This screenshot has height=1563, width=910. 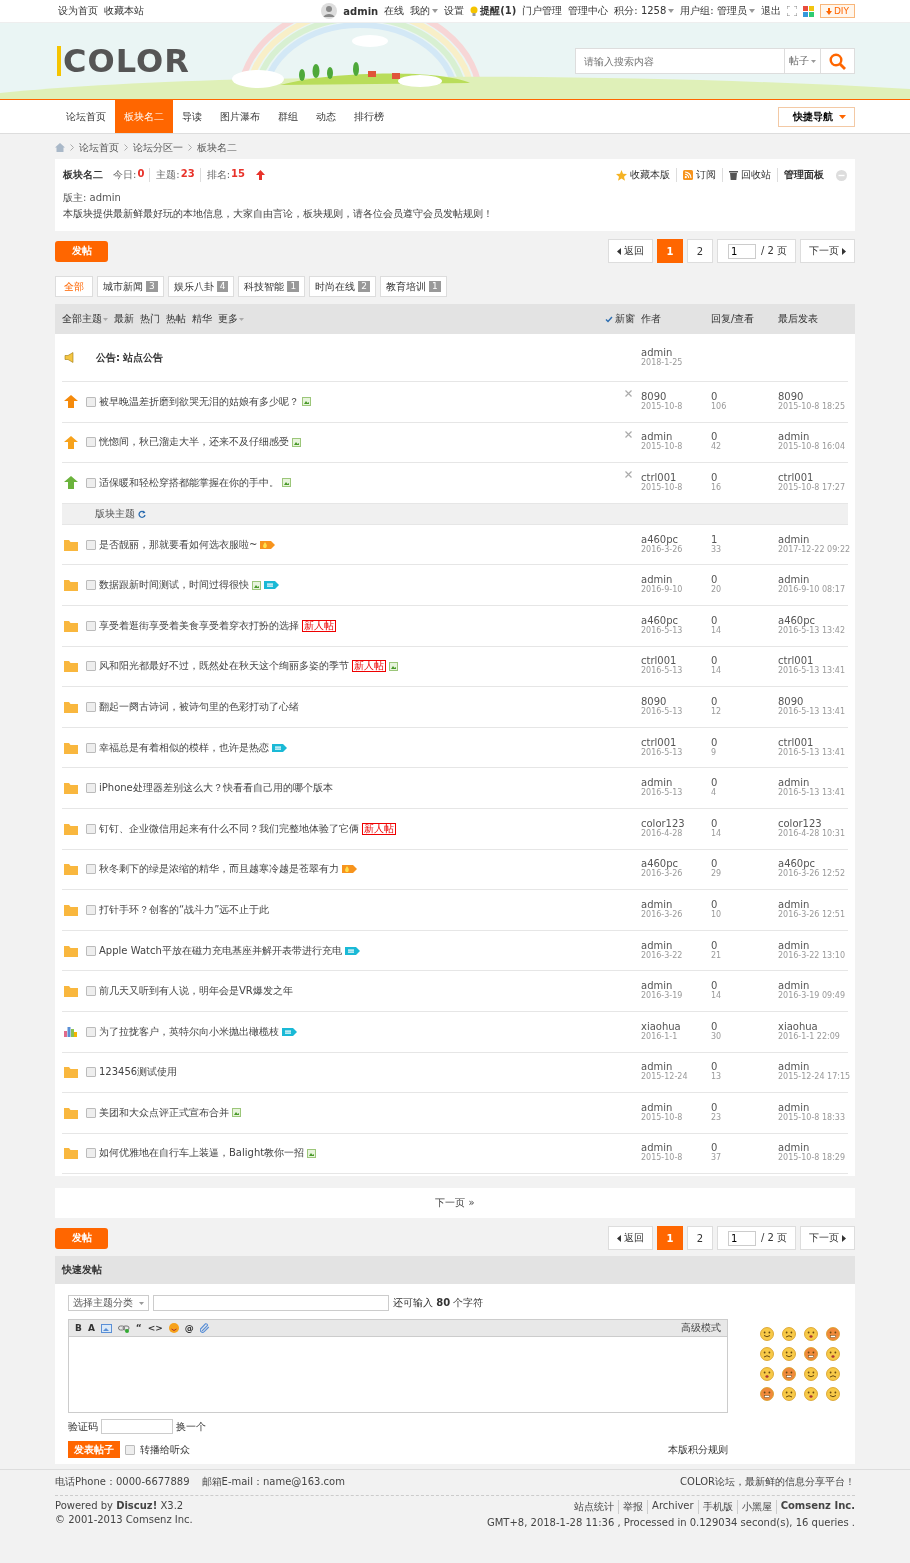 I want to click on top-menu-dropdown: 用户组: 管理员, so click(x=717, y=11).